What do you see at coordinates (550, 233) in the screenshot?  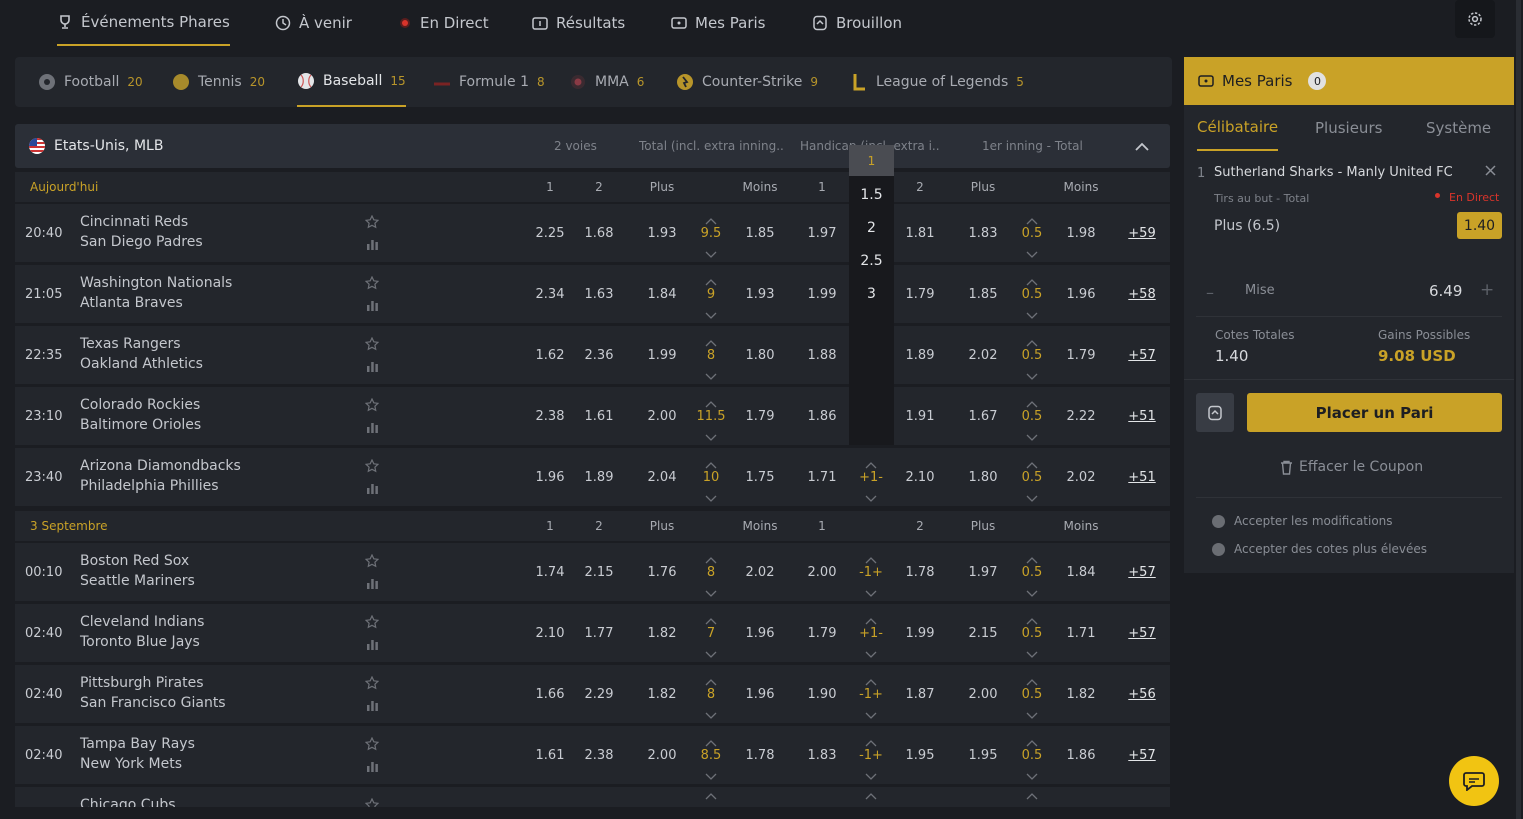 I see `odds-button: 2.25` at bounding box center [550, 233].